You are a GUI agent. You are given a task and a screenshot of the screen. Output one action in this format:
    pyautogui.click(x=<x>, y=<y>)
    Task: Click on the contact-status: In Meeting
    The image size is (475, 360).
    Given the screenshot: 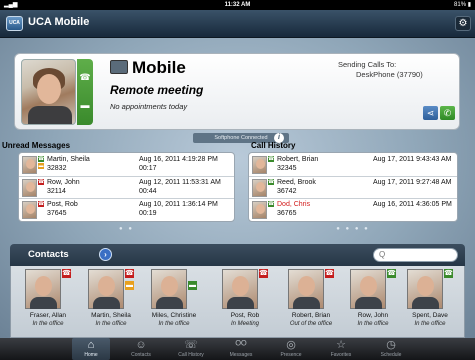 What is the action you would take?
    pyautogui.click(x=245, y=324)
    